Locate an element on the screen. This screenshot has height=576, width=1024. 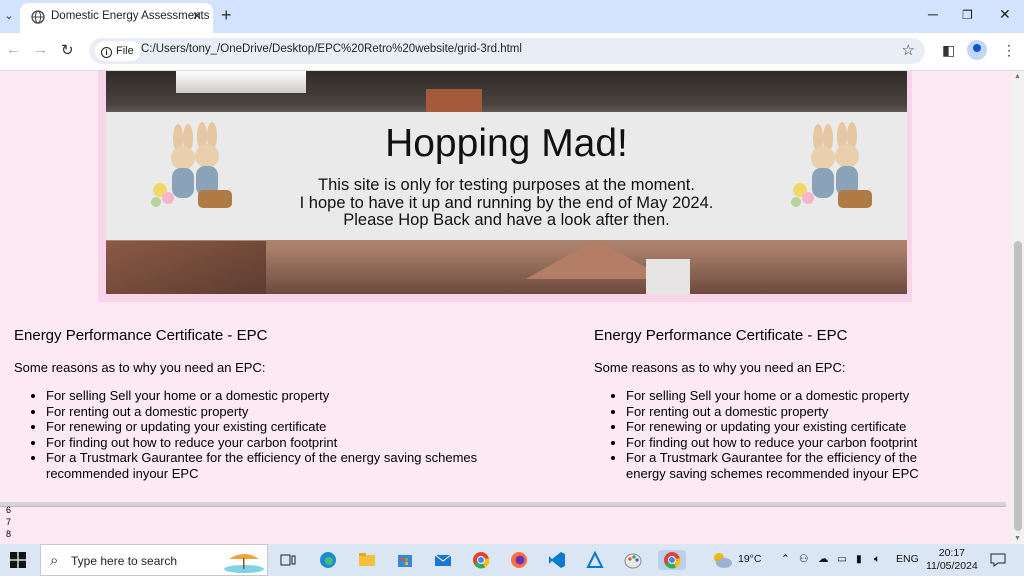
chimney is located at coordinates (454, 101).